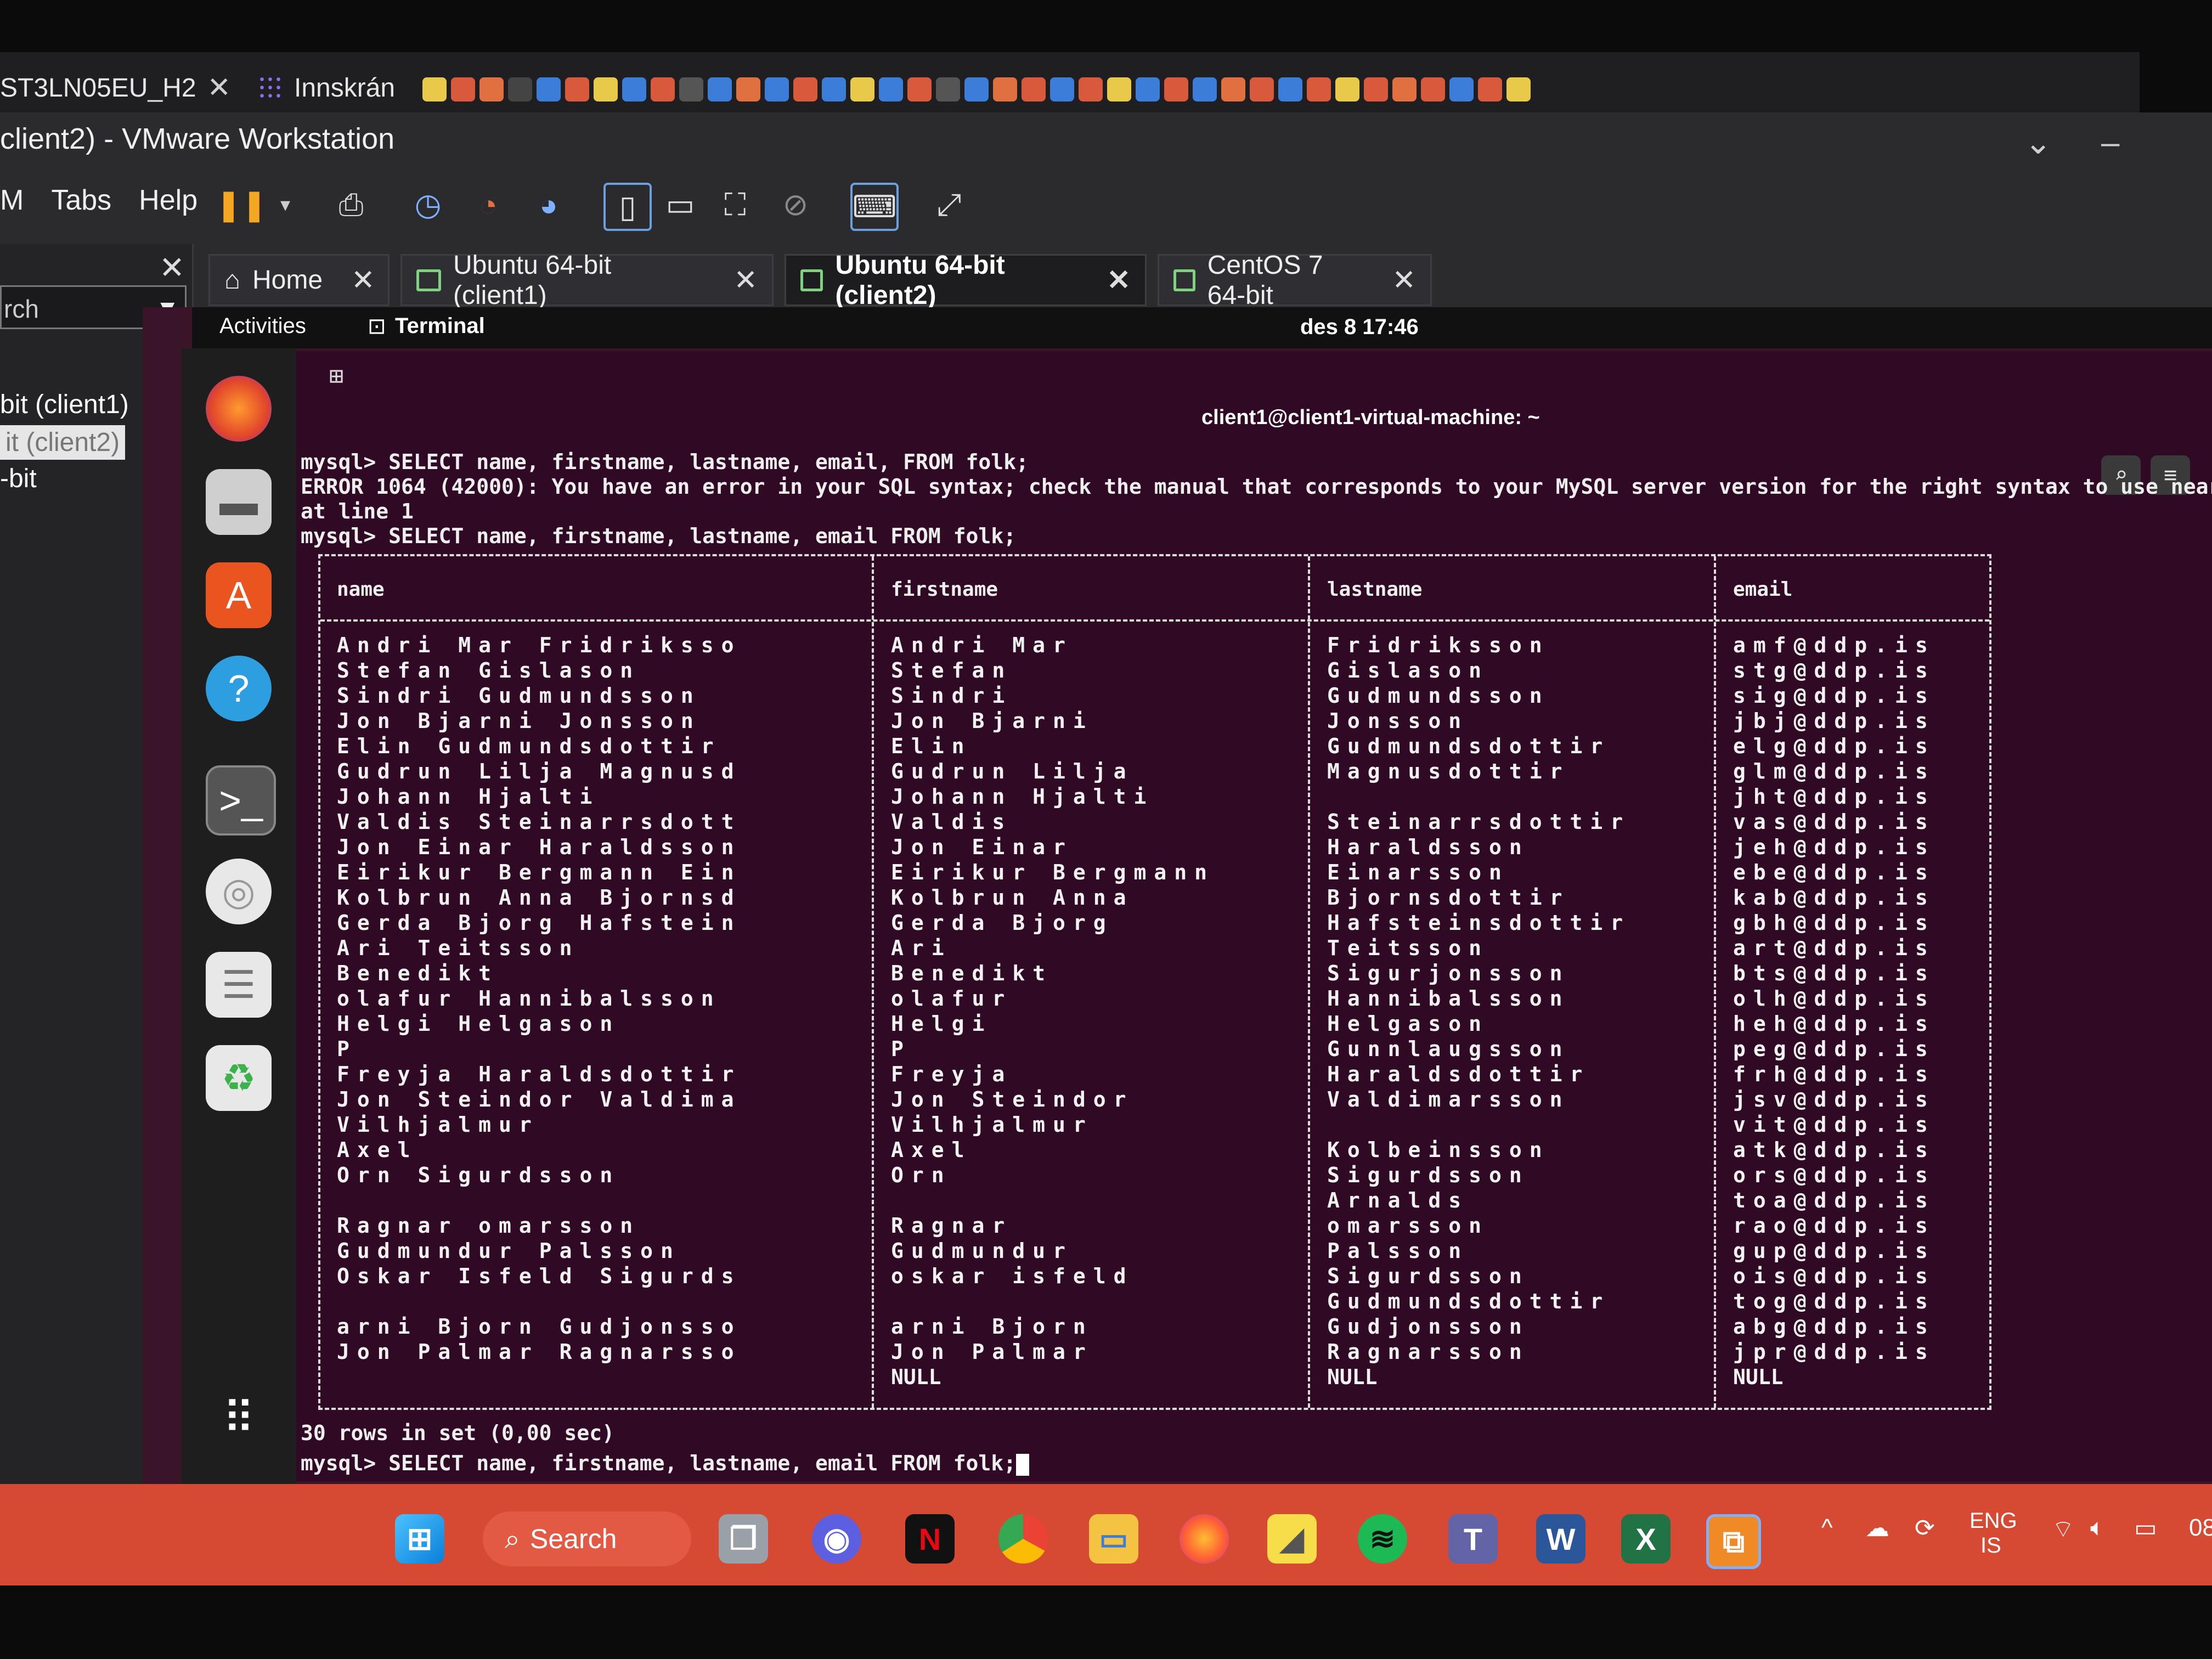  Describe the element at coordinates (241, 205) in the screenshot. I see `pause-icon: ❚❚` at that location.